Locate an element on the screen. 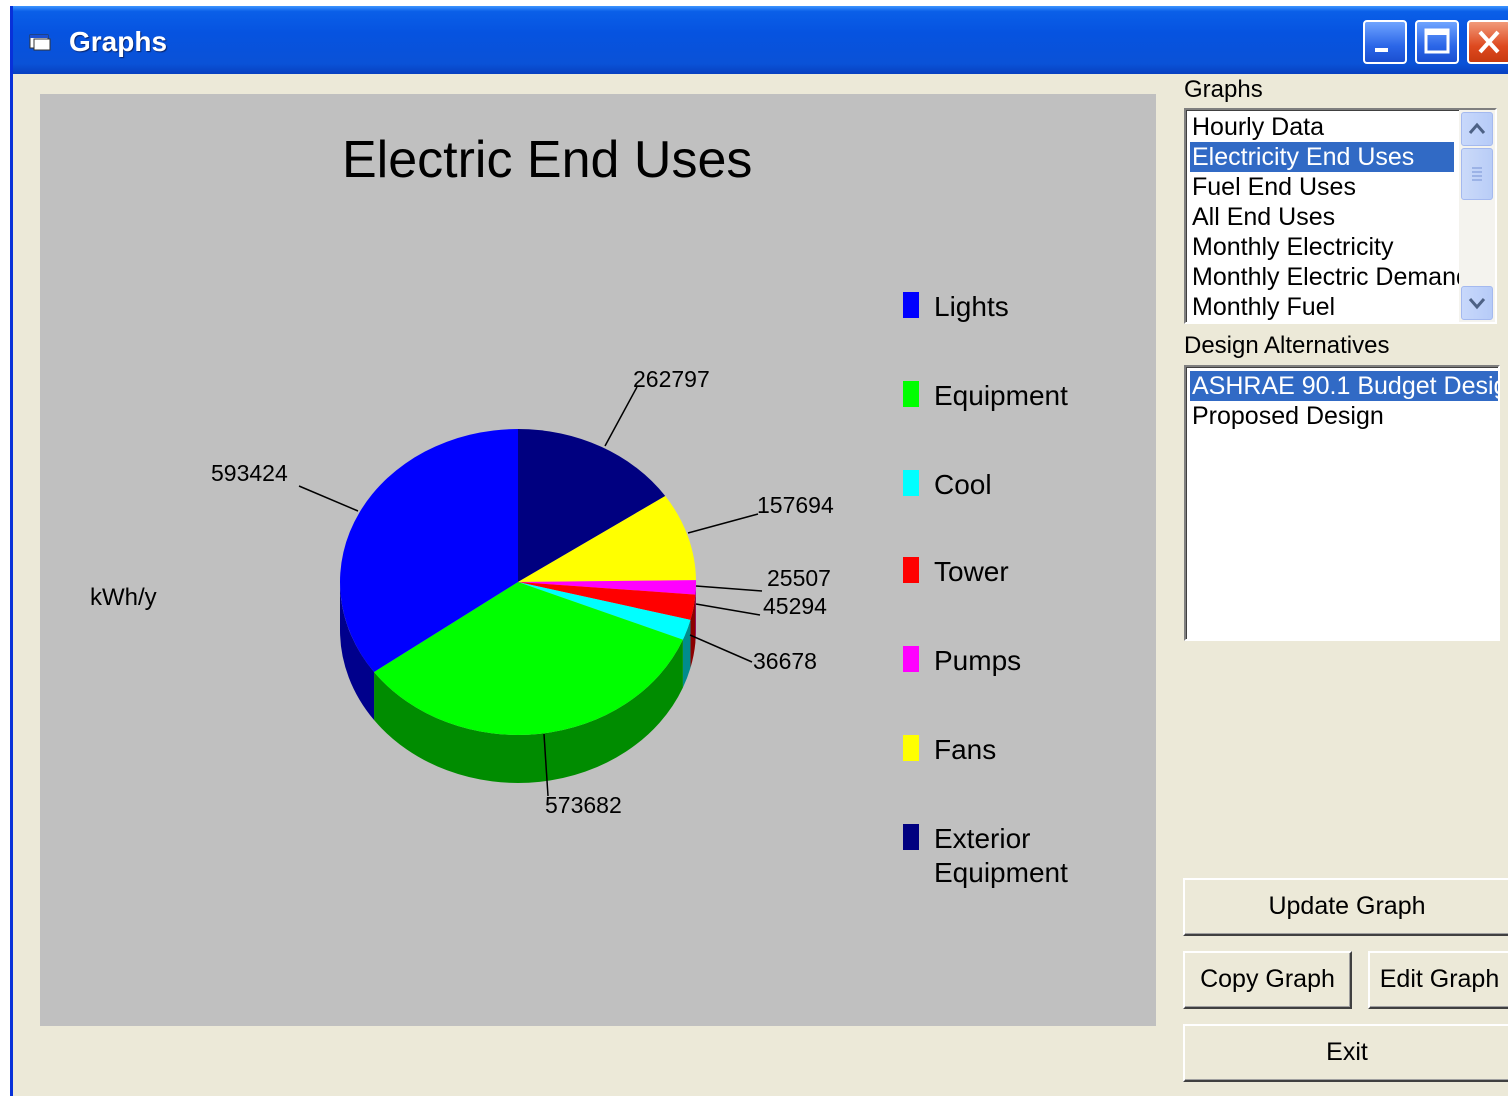 This screenshot has width=1508, height=1096. leader-line-cool is located at coordinates (721, 648).